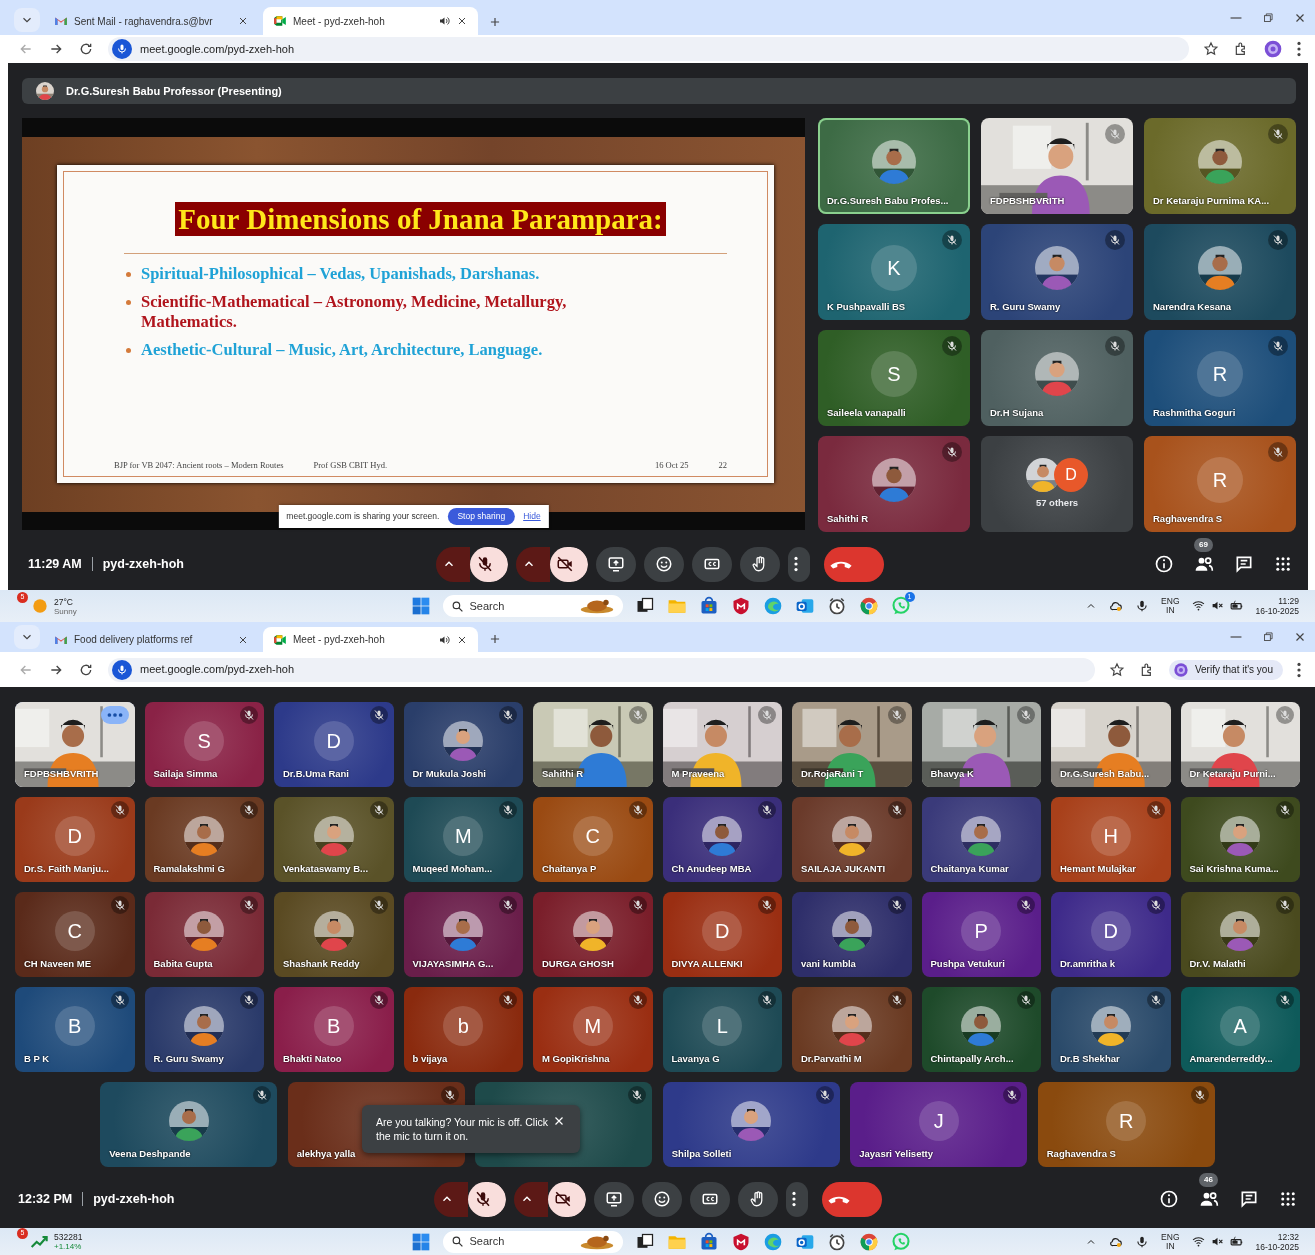 The width and height of the screenshot is (1315, 1255). I want to click on participant-name: Dr.H Sujana, so click(1017, 412).